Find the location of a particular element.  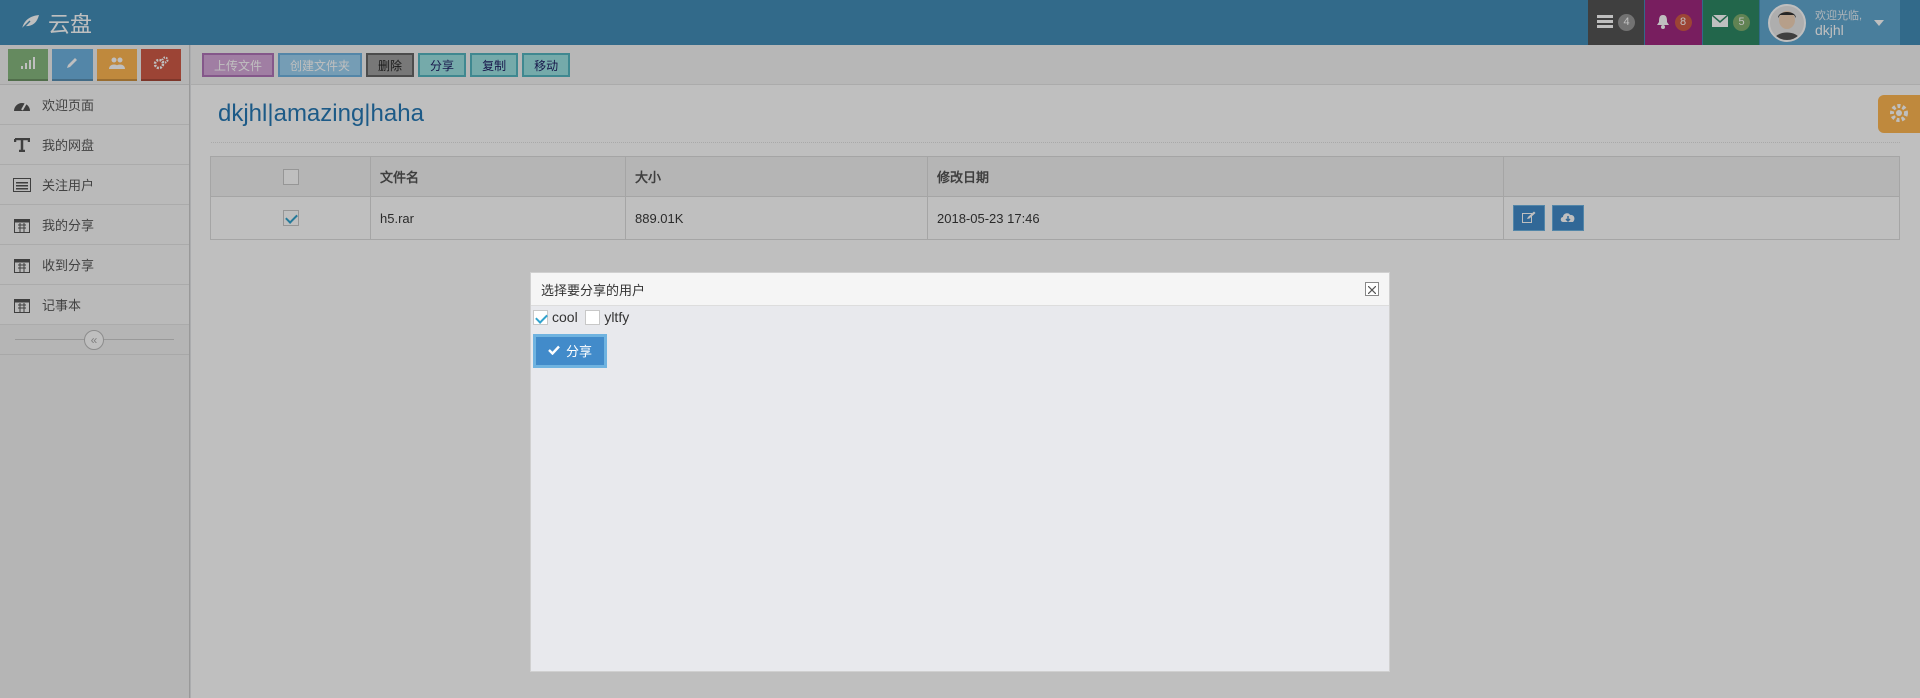

user-option-label: yltfy is located at coordinates (617, 317).